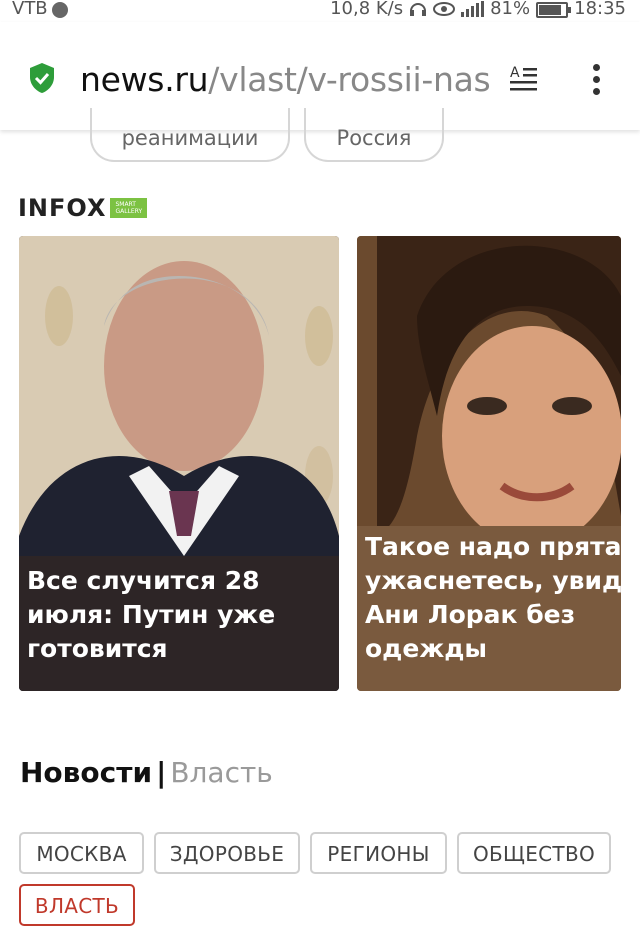 This screenshot has height=940, width=640. What do you see at coordinates (554, 9) in the screenshot?
I see `battery-icon` at bounding box center [554, 9].